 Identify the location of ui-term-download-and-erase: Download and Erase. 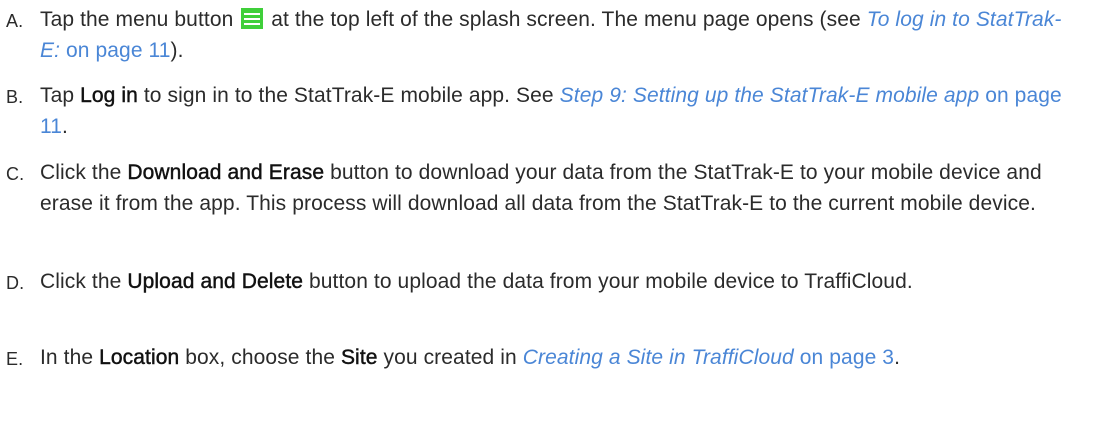
(226, 172).